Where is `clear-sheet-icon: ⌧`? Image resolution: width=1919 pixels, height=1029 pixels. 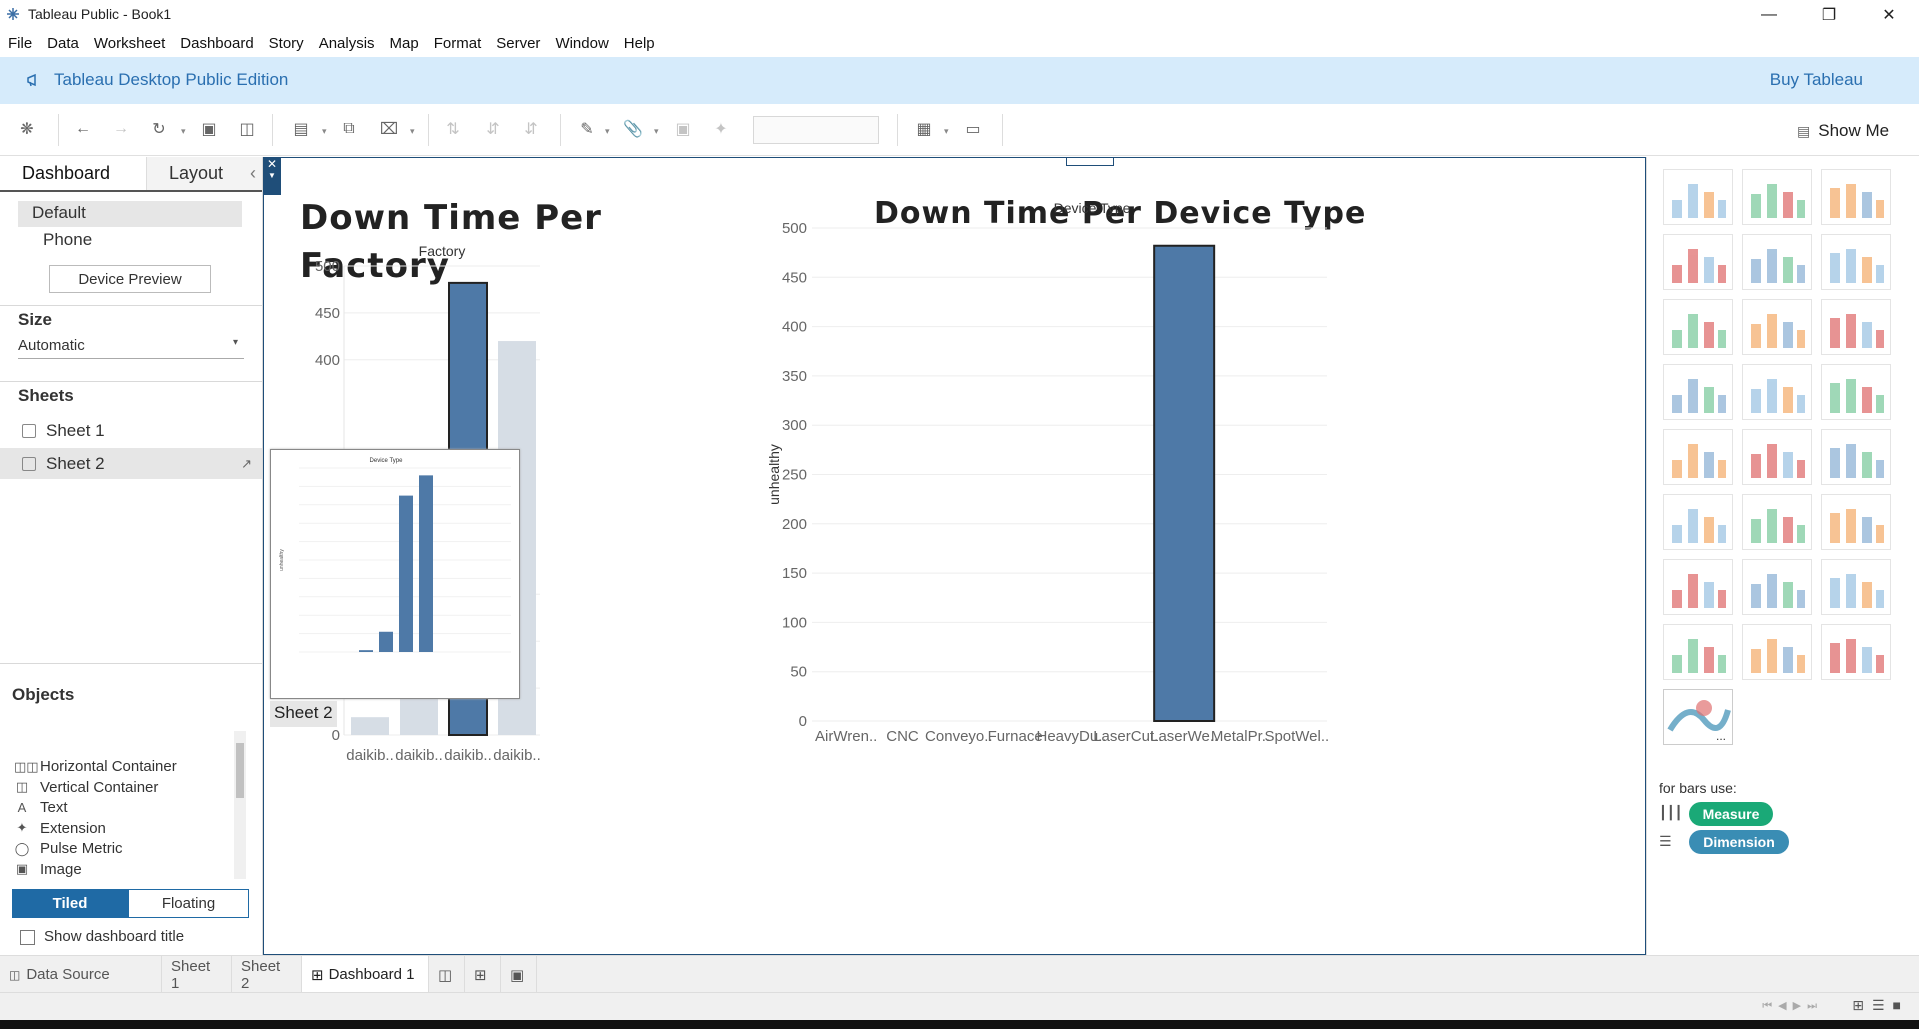 clear-sheet-icon: ⌧ is located at coordinates (389, 129).